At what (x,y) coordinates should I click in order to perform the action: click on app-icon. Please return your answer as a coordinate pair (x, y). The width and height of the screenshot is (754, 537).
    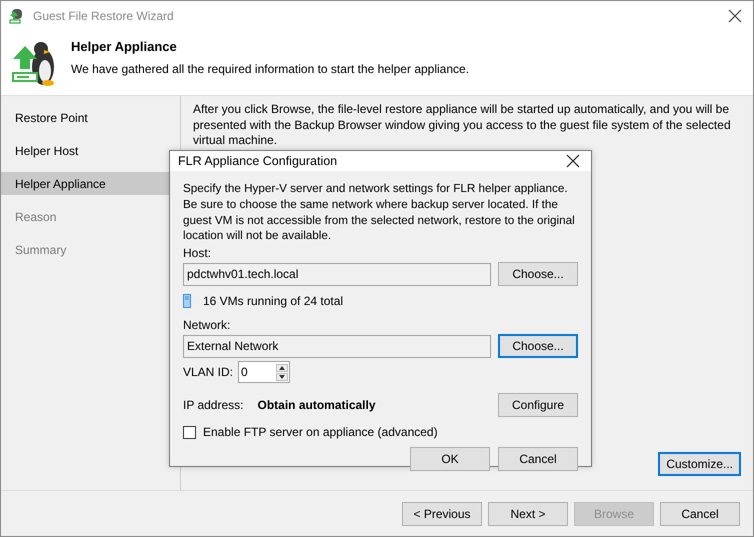
    Looking at the image, I should click on (17, 16).